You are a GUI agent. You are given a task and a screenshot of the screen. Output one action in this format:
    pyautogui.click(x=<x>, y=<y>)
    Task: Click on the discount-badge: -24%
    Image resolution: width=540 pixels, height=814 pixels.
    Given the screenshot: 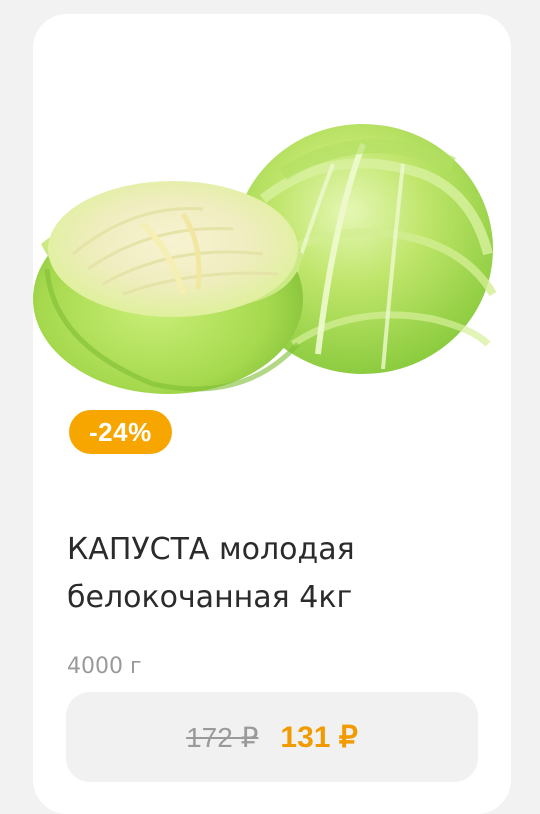 What is the action you would take?
    pyautogui.click(x=120, y=432)
    